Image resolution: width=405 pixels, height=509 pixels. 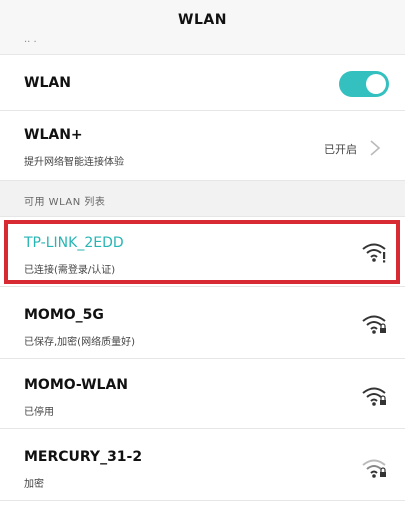 I want to click on wlan-toggle-row: WLAN, so click(x=202, y=83).